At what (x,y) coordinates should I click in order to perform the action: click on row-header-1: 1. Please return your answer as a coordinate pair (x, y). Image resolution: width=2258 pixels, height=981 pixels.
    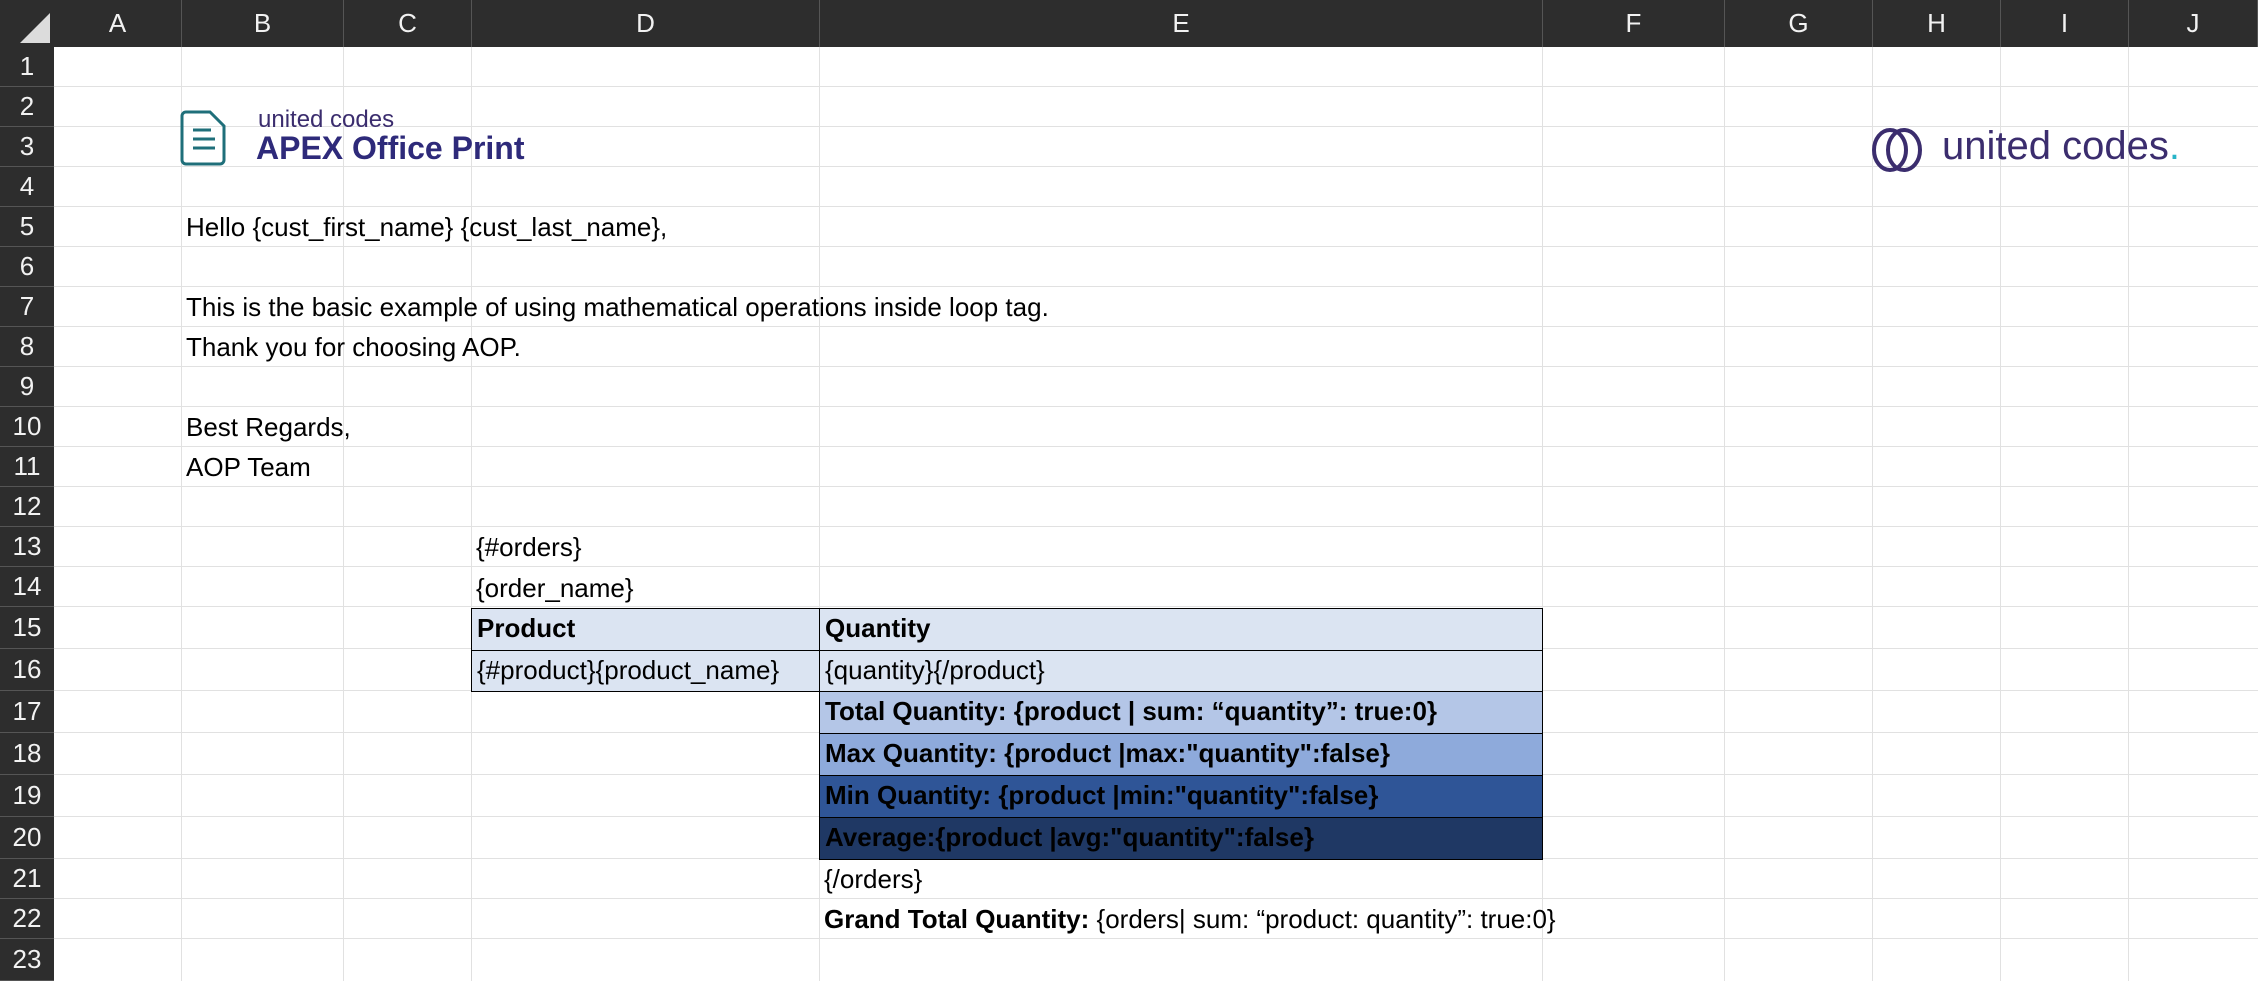
    Looking at the image, I should click on (27, 67).